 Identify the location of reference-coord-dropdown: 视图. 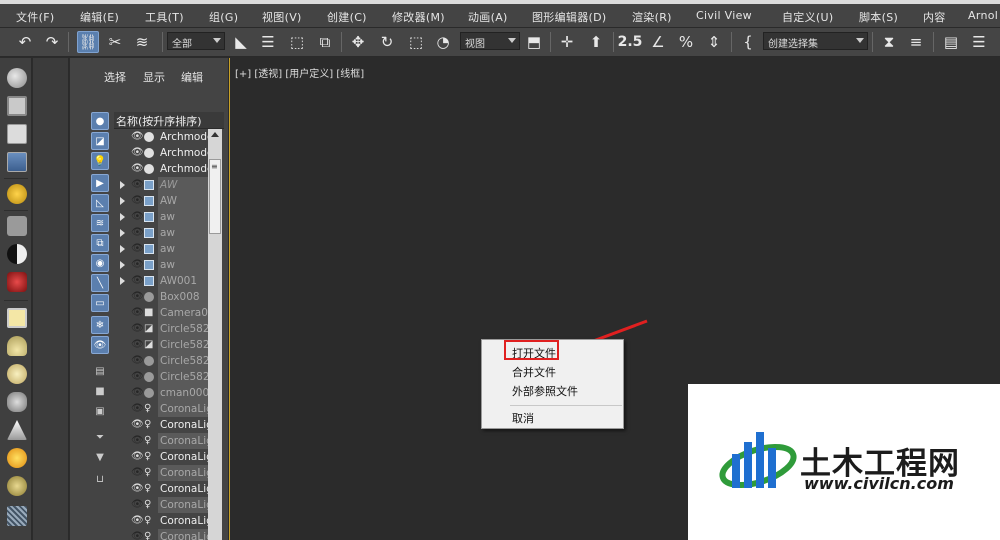
(490, 41).